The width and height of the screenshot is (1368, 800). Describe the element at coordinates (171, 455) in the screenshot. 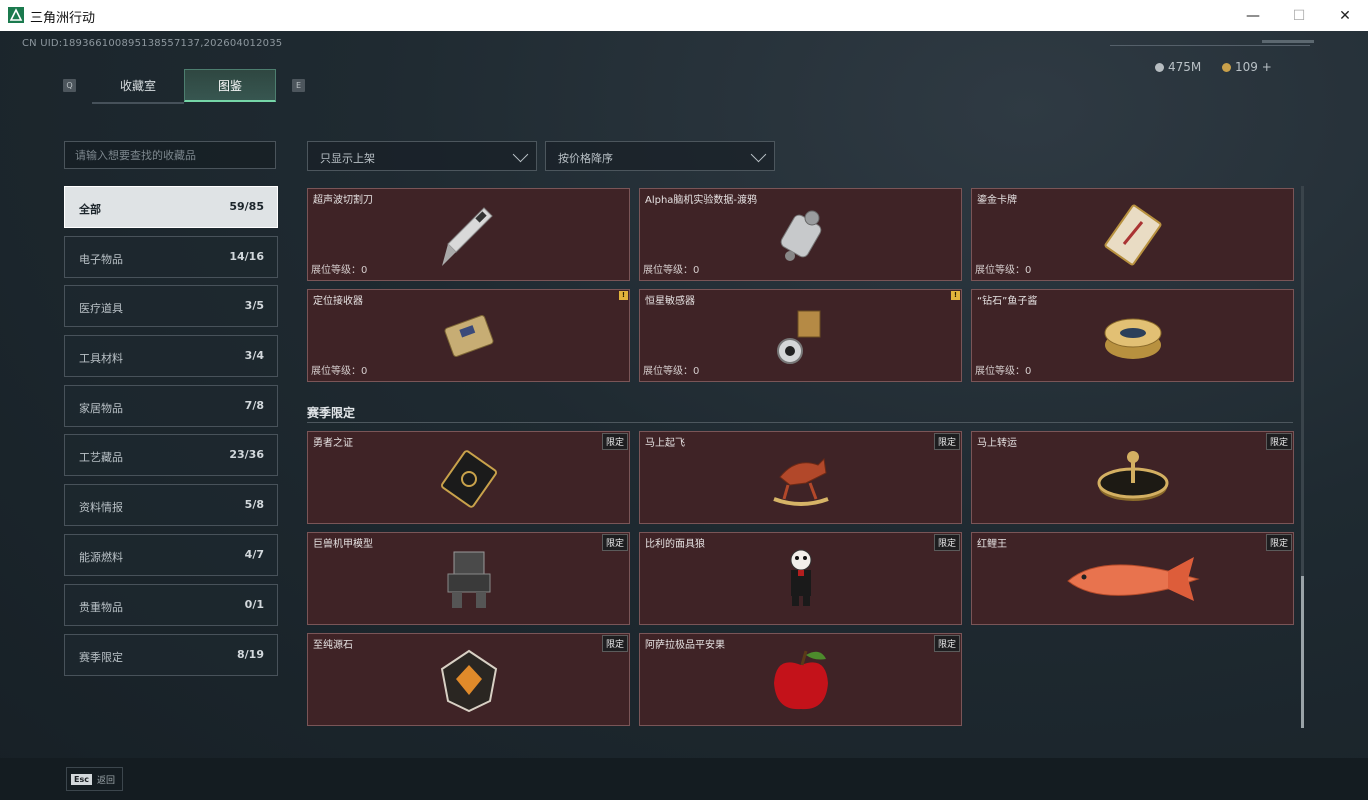

I see `category-crafts: 工艺藏品 23/36` at that location.